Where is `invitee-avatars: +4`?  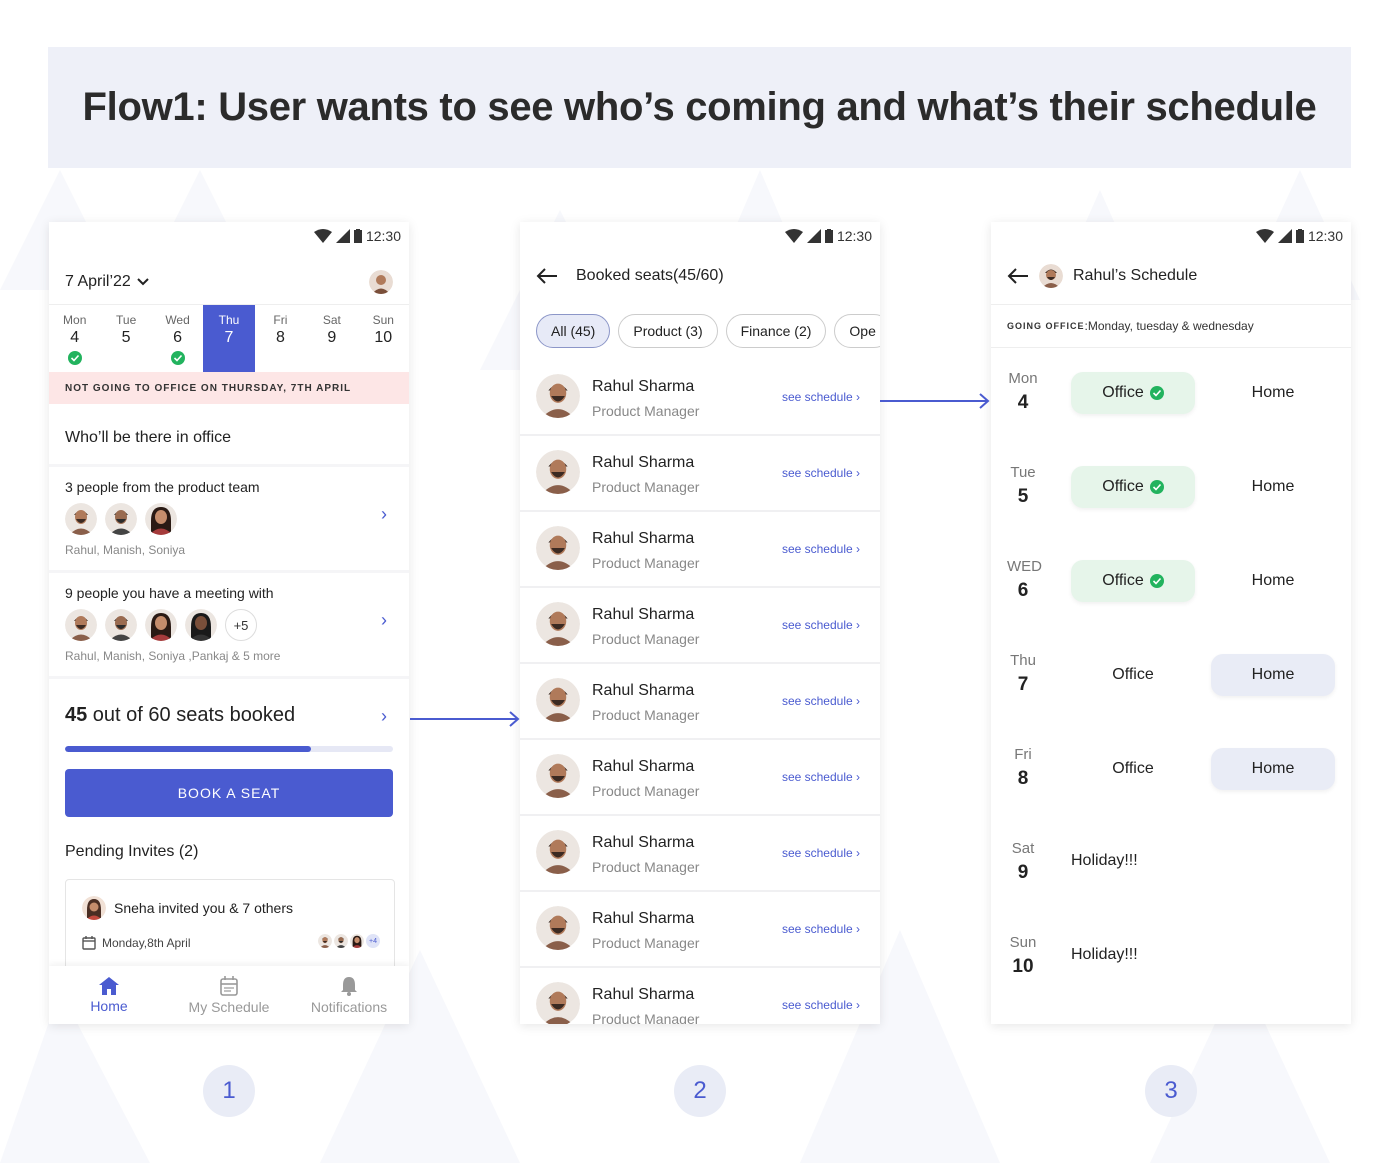
invitee-avatars: +4 is located at coordinates (349, 941).